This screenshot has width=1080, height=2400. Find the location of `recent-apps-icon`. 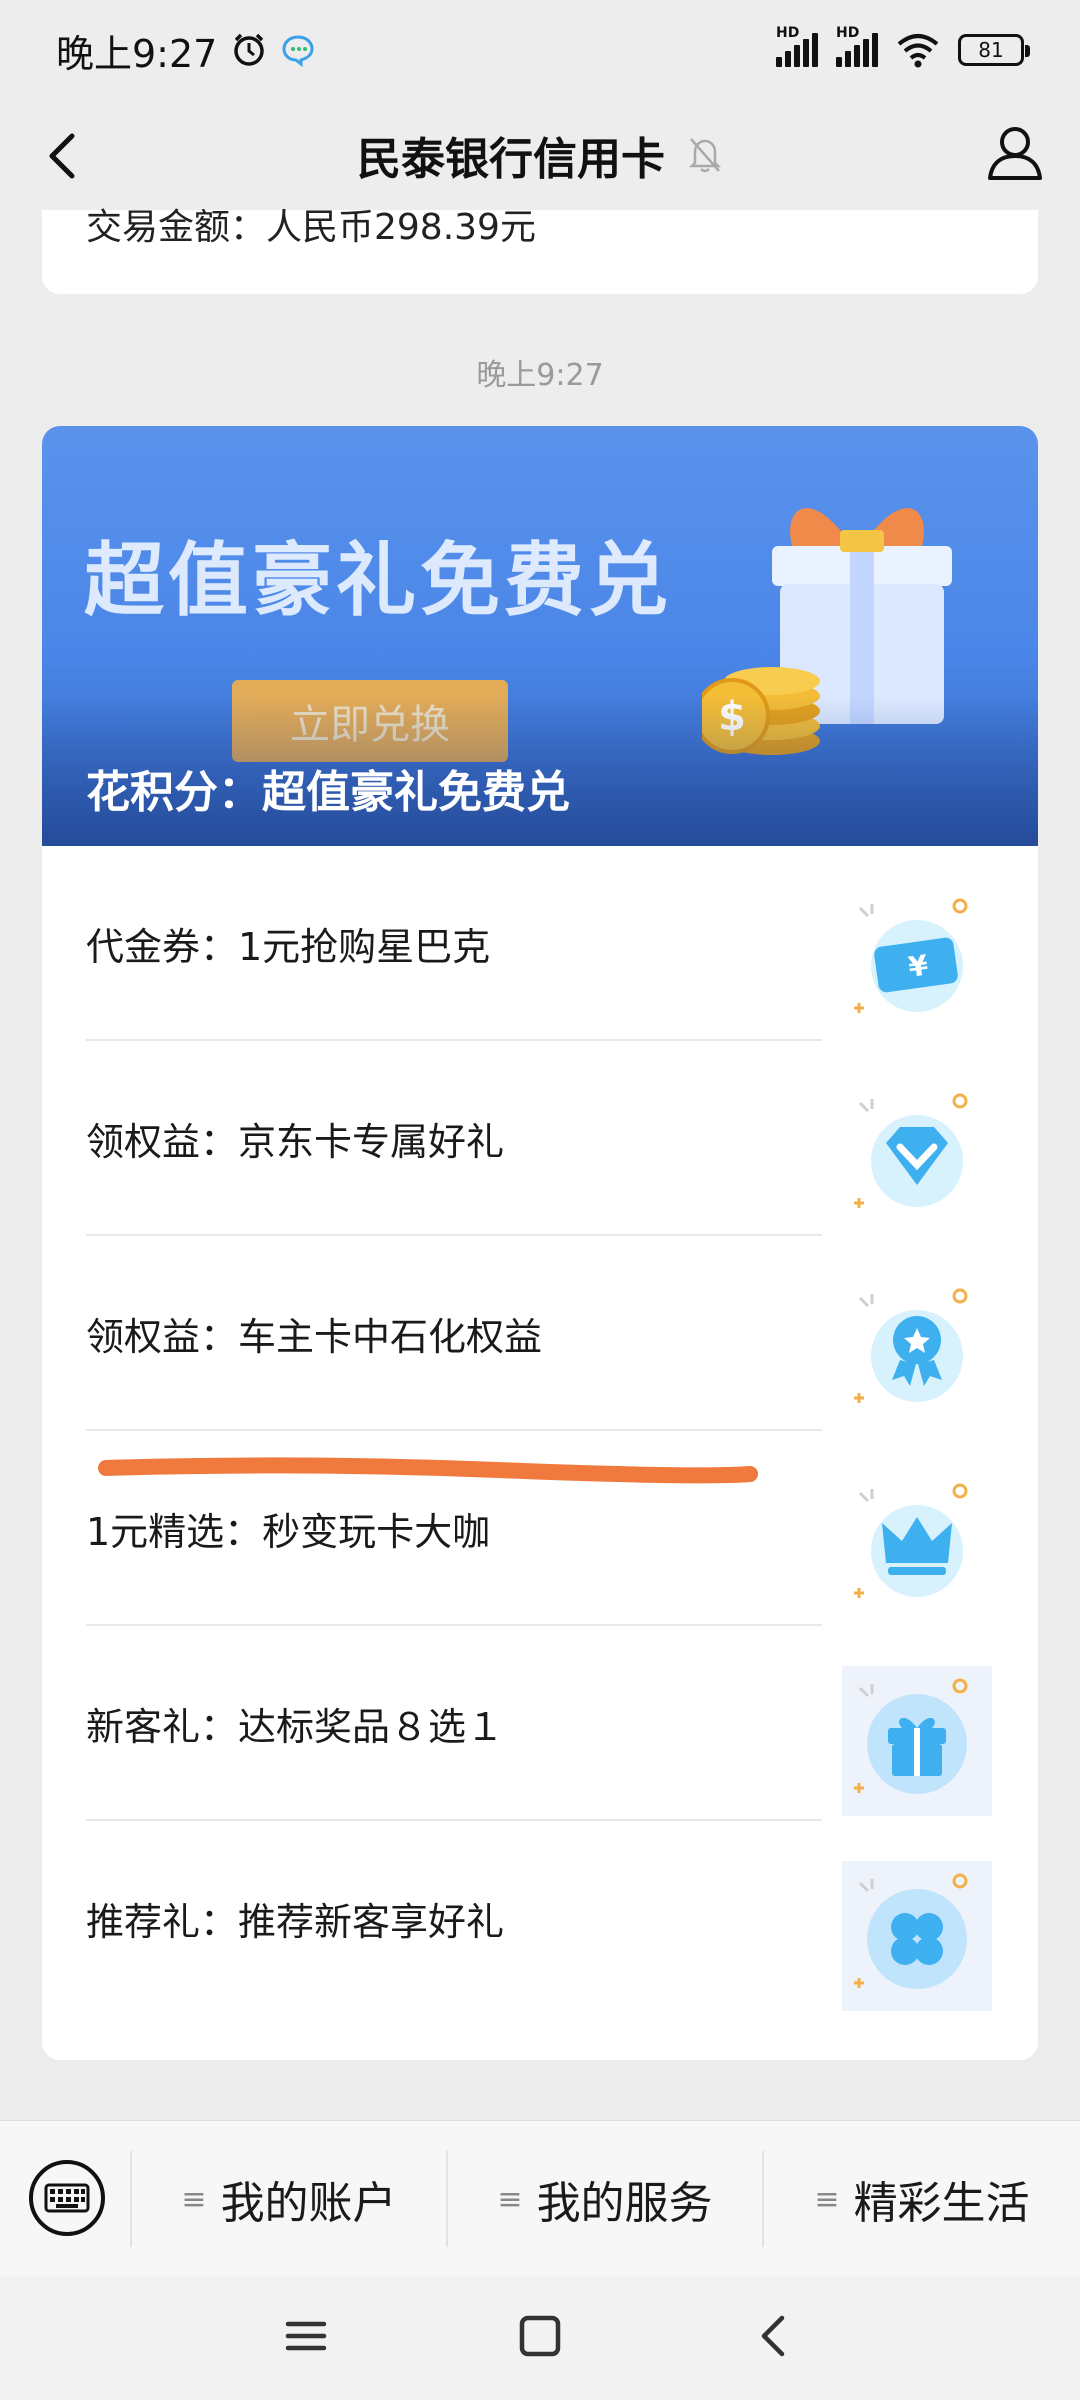

recent-apps-icon is located at coordinates (306, 2336).